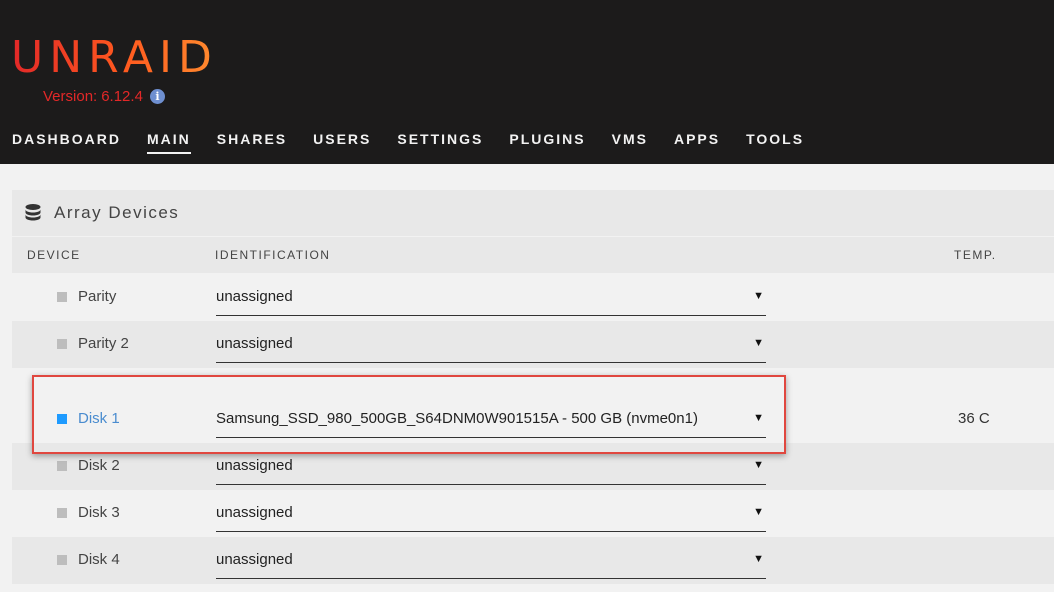 The width and height of the screenshot is (1054, 592). What do you see at coordinates (697, 142) in the screenshot?
I see `nav-apps: APPS` at bounding box center [697, 142].